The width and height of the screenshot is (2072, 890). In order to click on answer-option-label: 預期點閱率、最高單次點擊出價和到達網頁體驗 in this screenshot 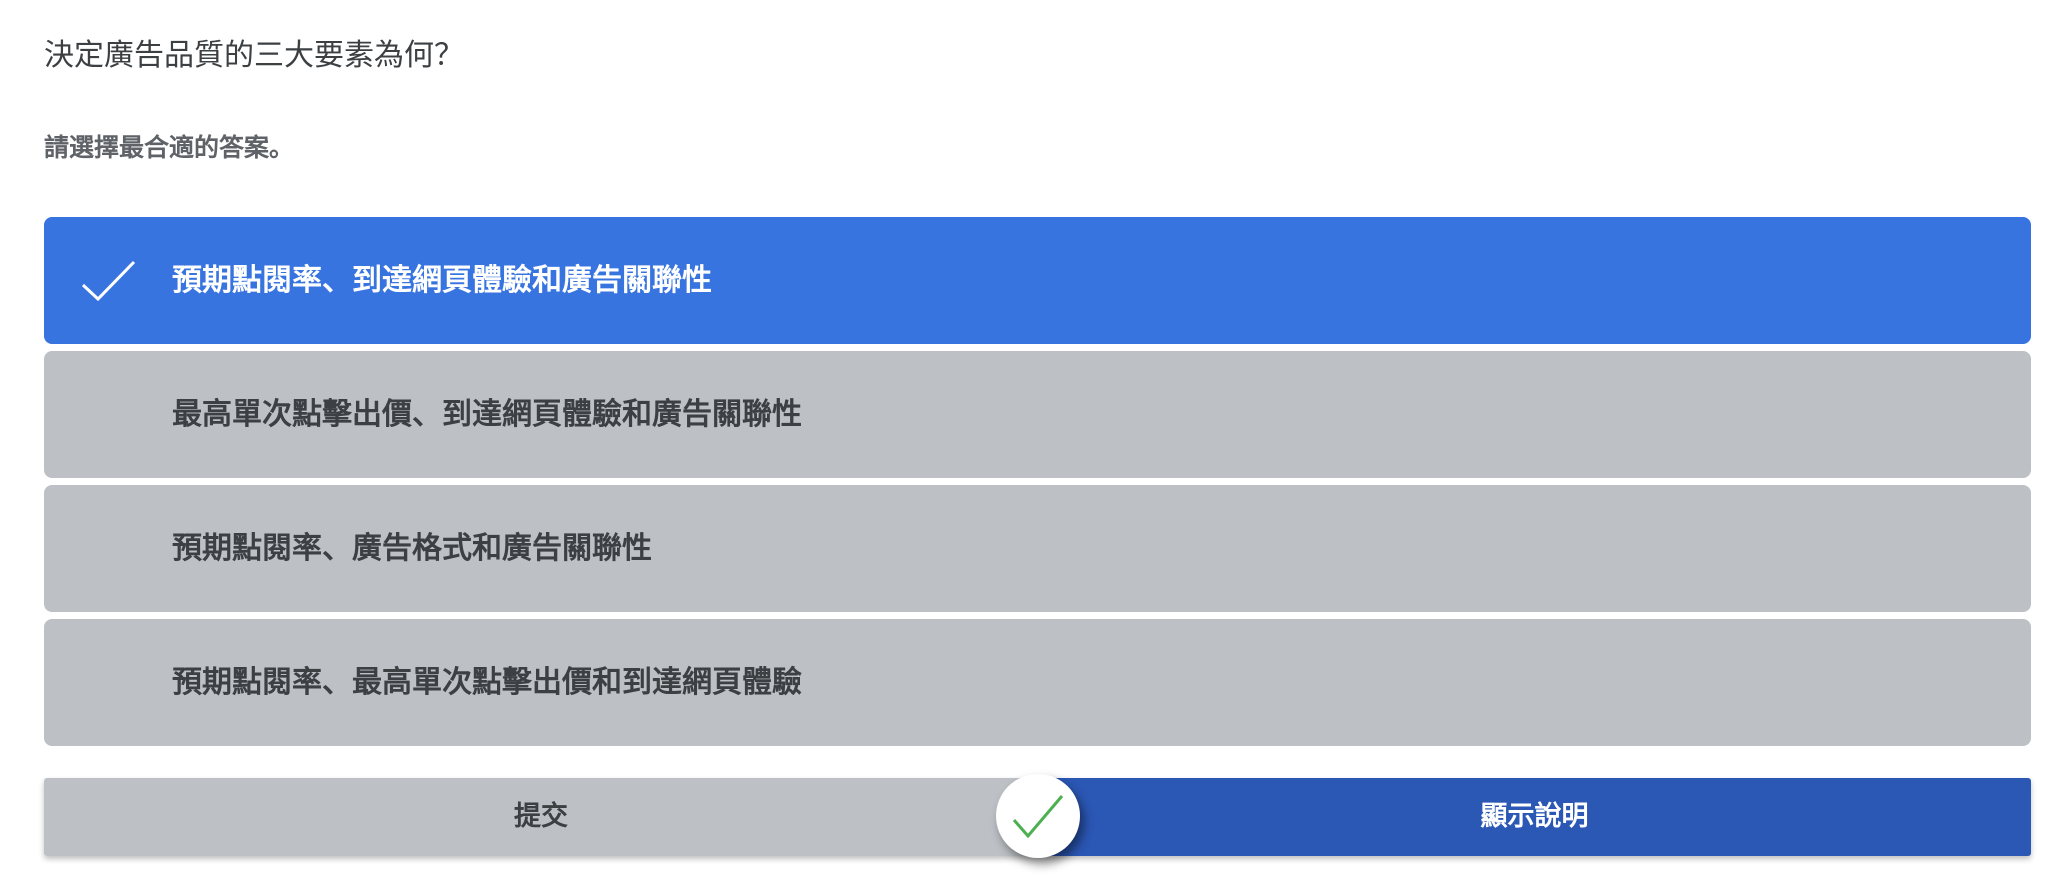, I will do `click(487, 682)`.